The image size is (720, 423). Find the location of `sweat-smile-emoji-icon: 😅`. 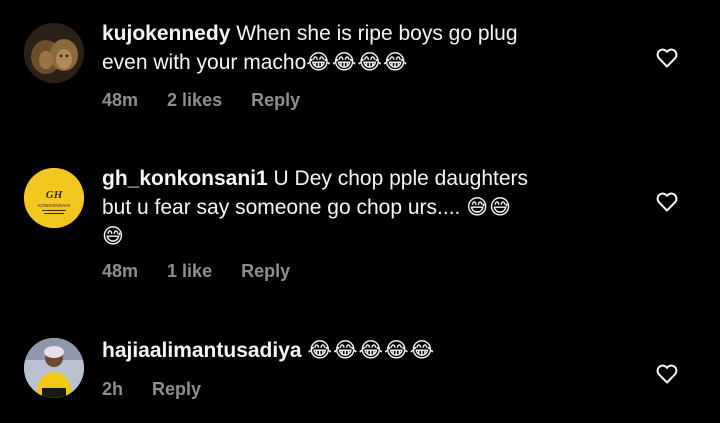

sweat-smile-emoji-icon: 😅 is located at coordinates (113, 236).